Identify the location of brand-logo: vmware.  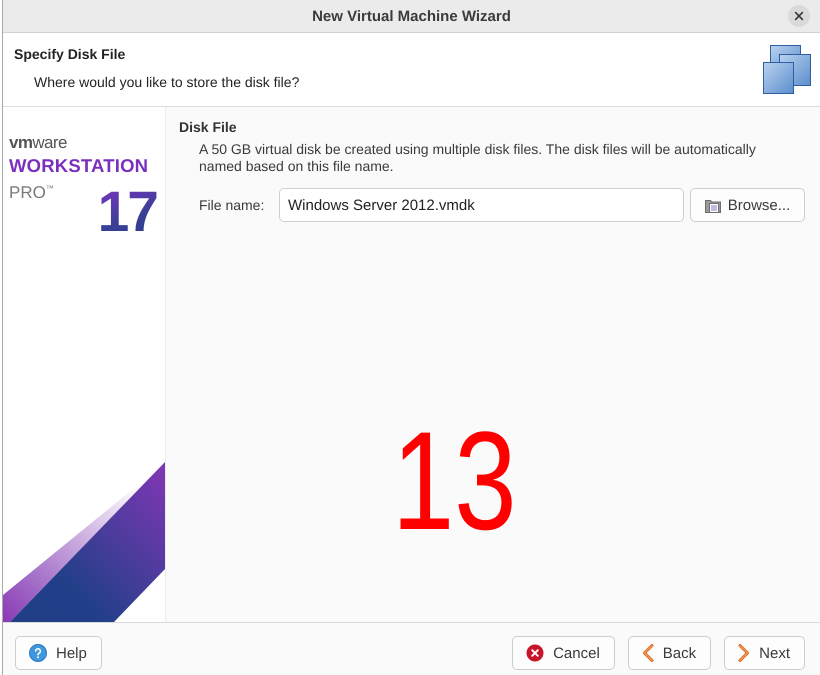
(38, 143).